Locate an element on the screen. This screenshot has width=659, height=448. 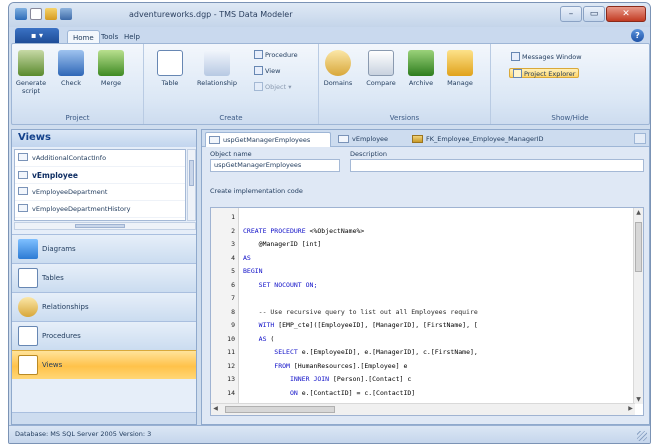
check-button: Check is located at coordinates (71, 68).